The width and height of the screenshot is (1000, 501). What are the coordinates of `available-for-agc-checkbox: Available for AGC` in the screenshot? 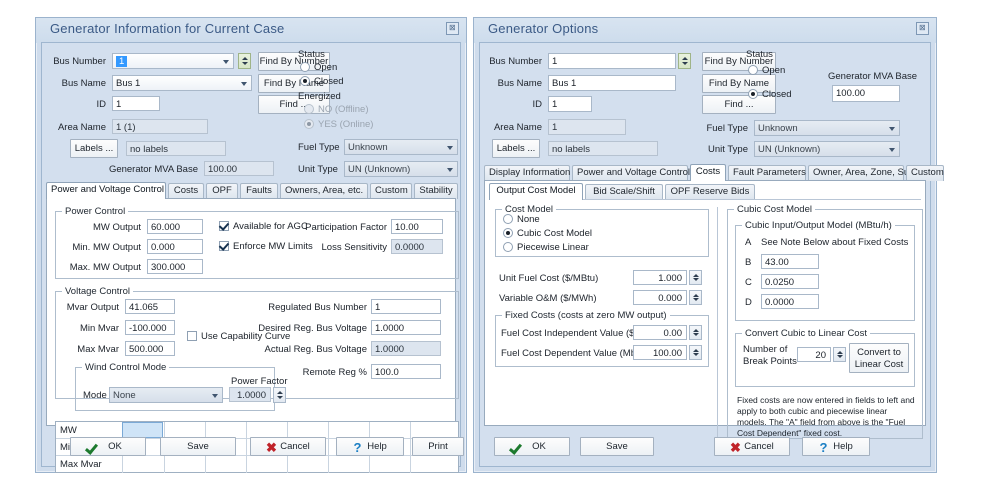 It's located at (263, 226).